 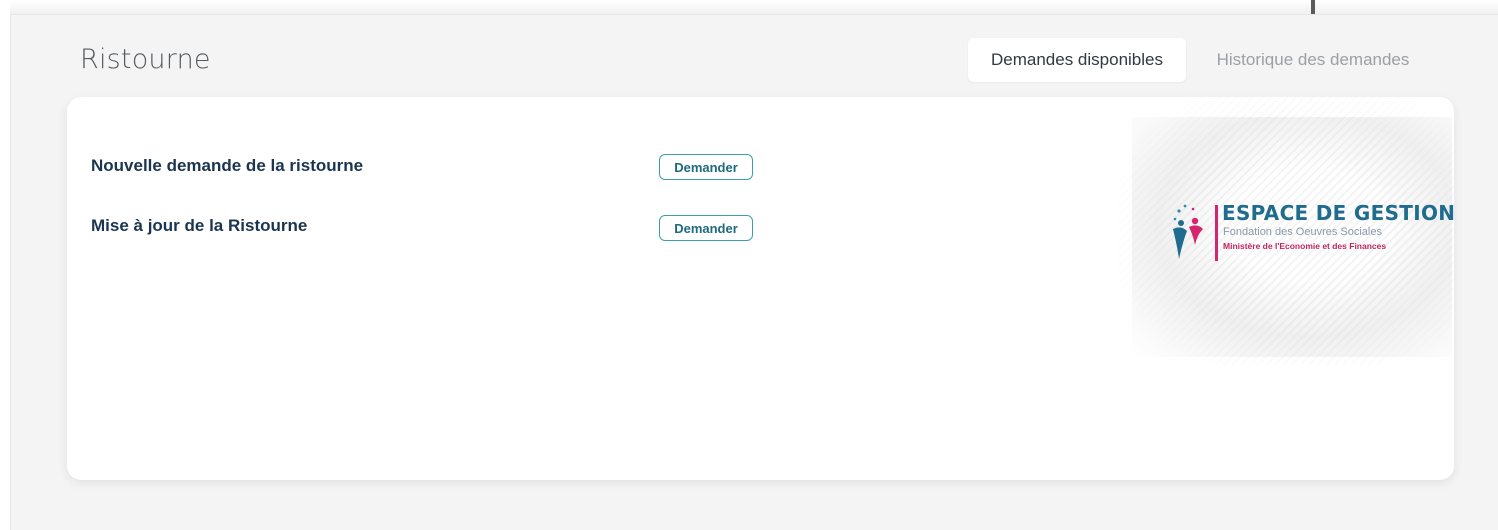 I want to click on logo-divider, so click(x=1216, y=233).